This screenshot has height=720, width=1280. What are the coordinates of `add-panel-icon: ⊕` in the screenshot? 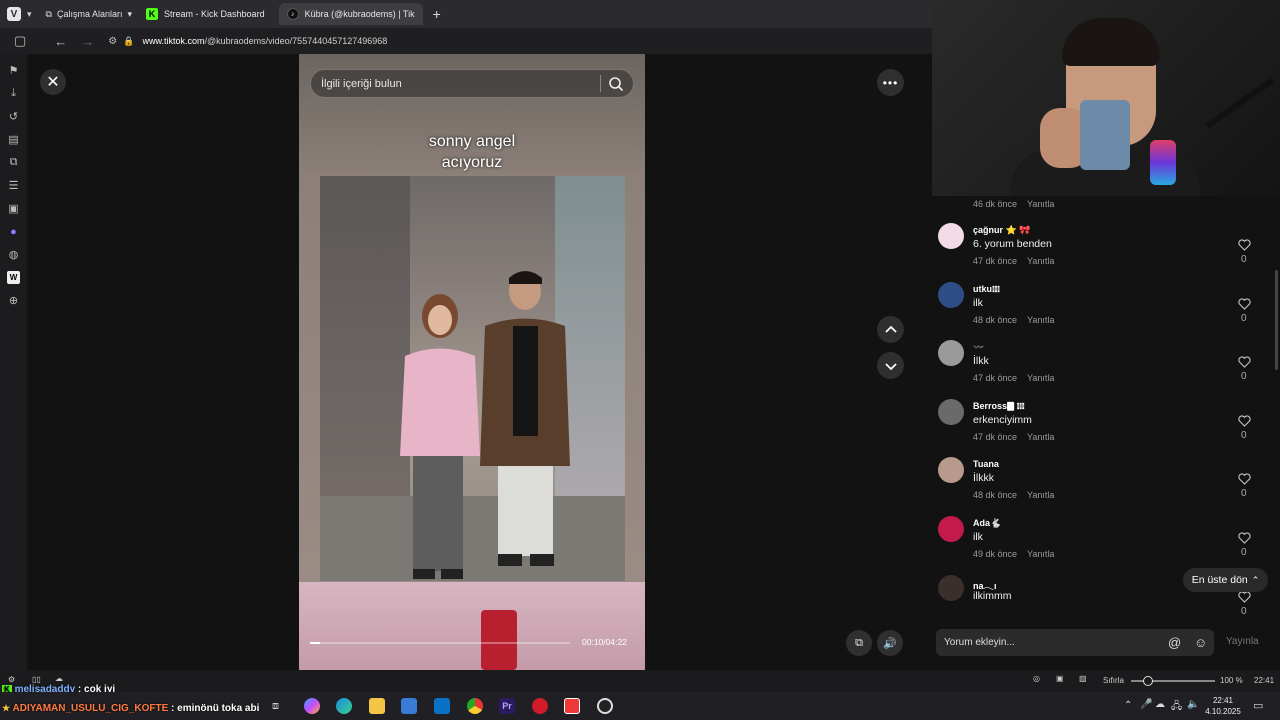 It's located at (13, 300).